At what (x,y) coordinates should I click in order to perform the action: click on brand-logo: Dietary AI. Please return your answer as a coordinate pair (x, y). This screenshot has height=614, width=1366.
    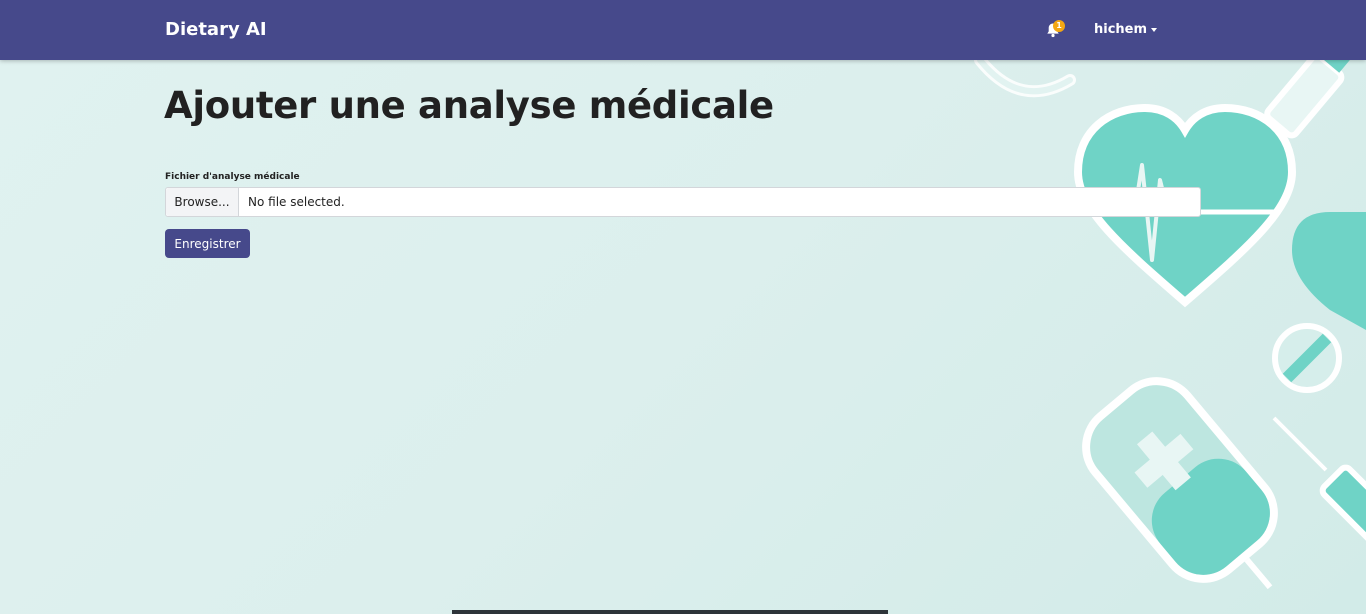
    Looking at the image, I should click on (216, 29).